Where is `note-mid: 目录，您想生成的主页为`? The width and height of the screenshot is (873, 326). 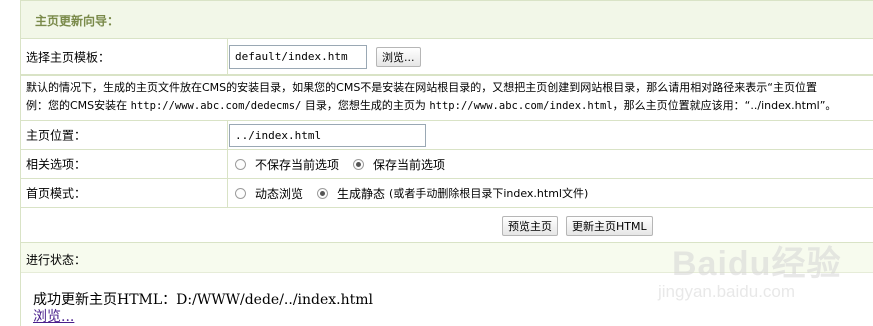
note-mid: 目录，您想生成的主页为 is located at coordinates (365, 105).